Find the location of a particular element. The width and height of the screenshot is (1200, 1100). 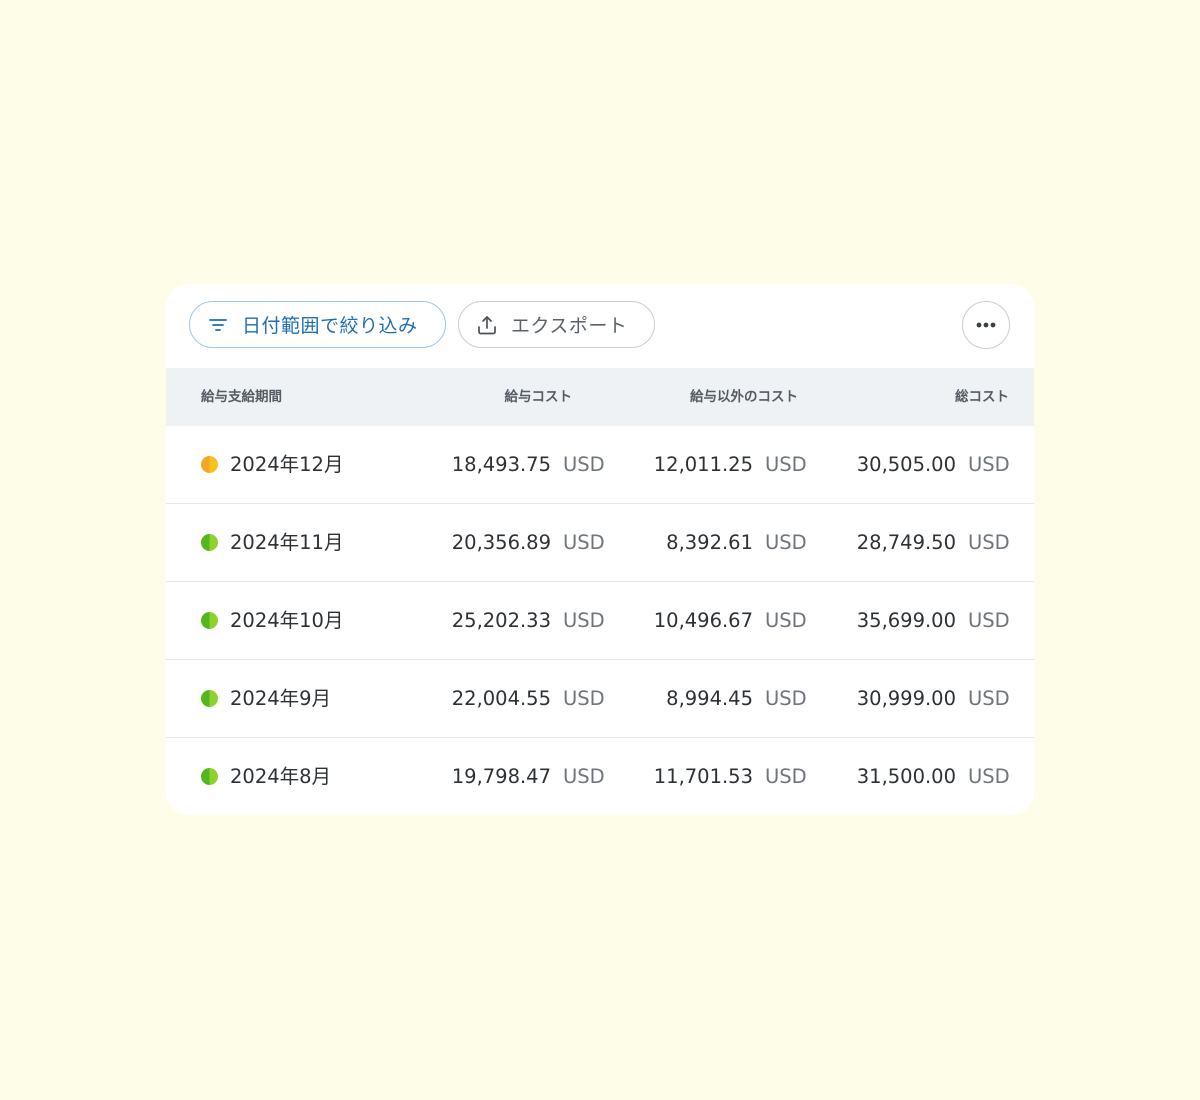

non-payroll-cost-cell: 10,496.67 is located at coordinates (703, 620).